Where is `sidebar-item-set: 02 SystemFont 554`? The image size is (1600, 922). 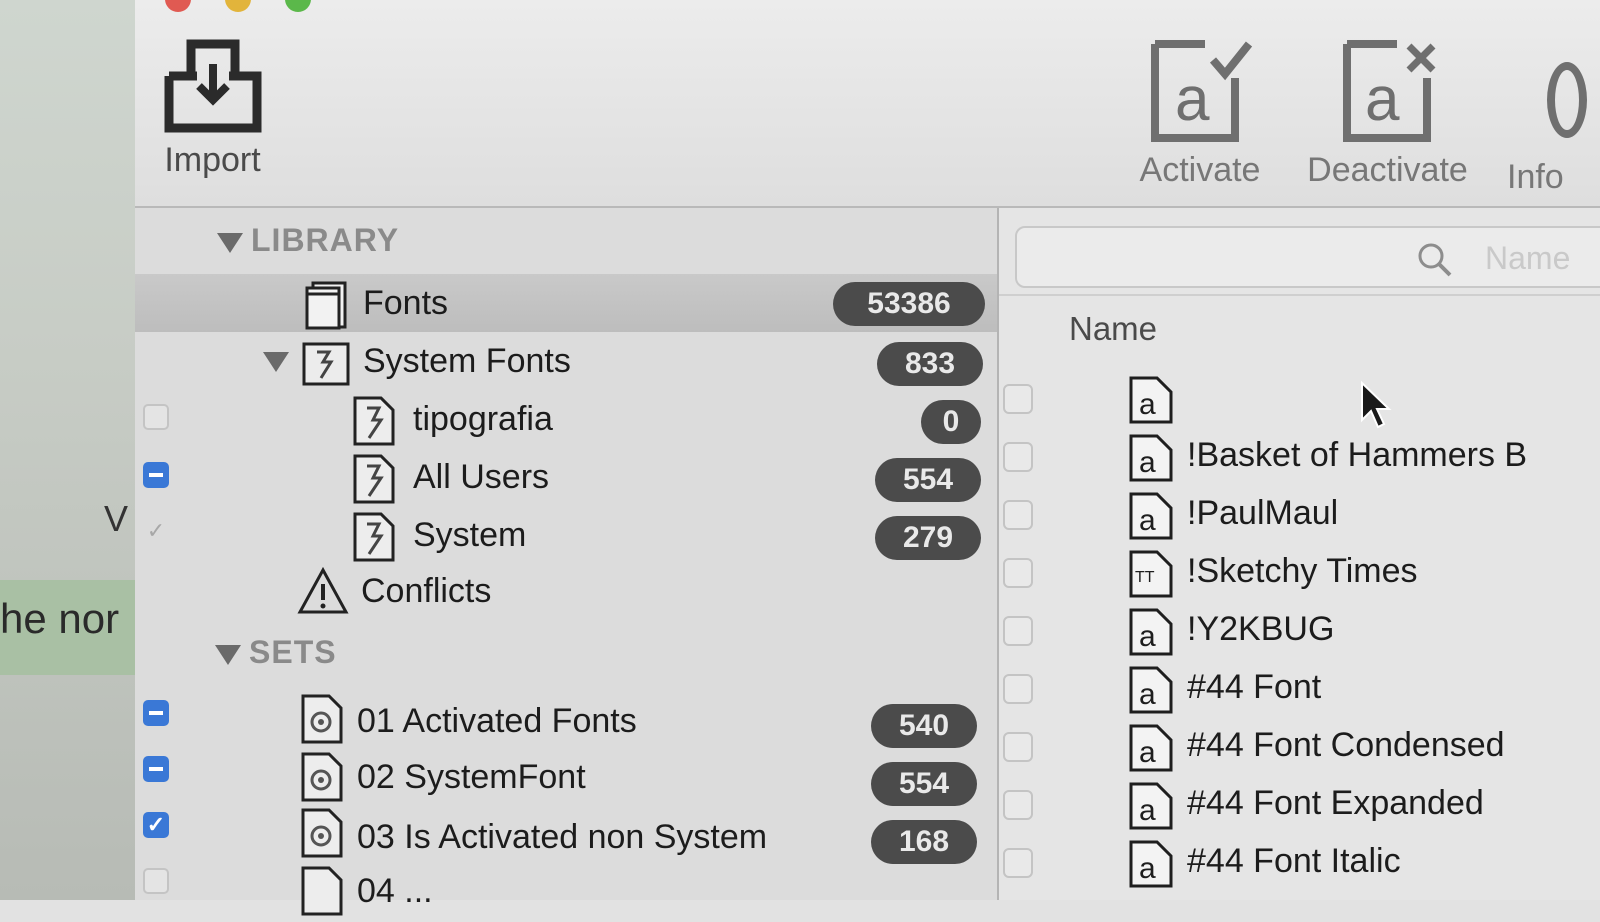
sidebar-item-set: 02 SystemFont 554 is located at coordinates (566, 779).